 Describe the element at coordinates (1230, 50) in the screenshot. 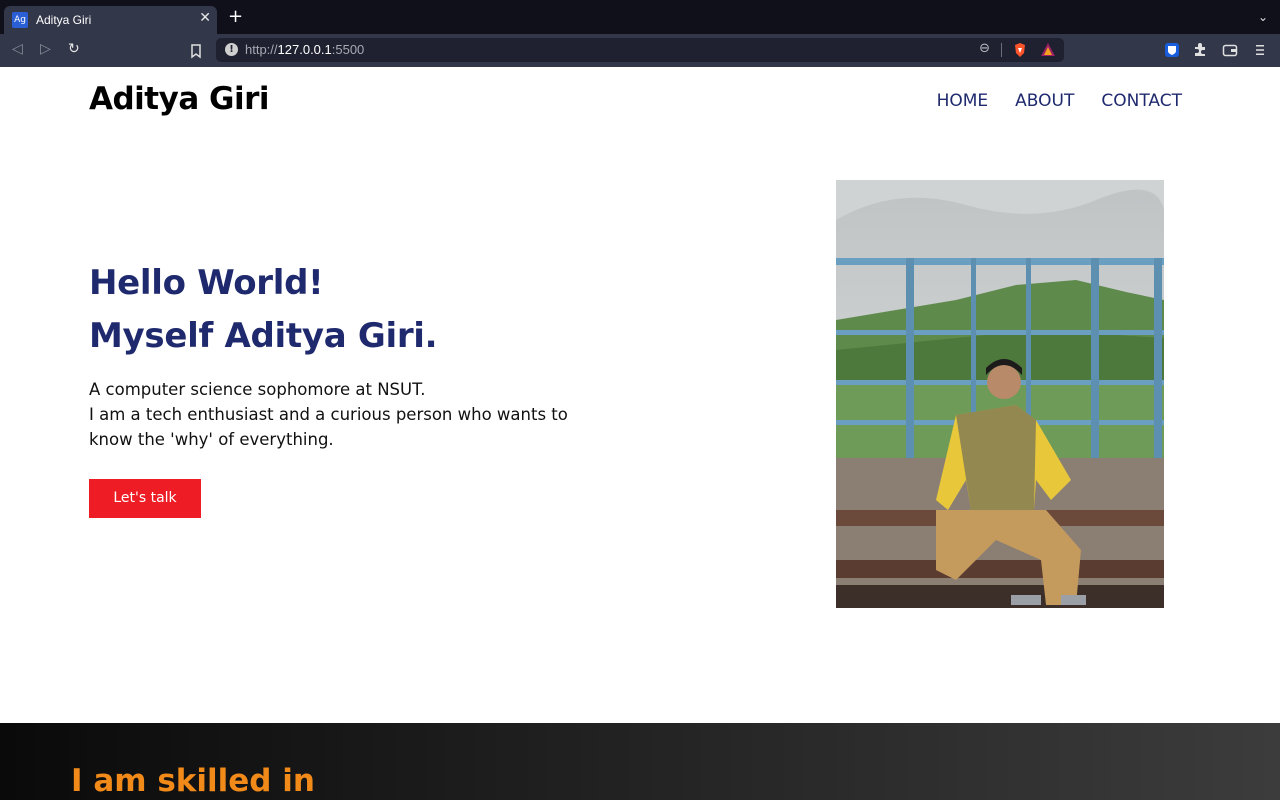

I see `wallet-icon` at that location.